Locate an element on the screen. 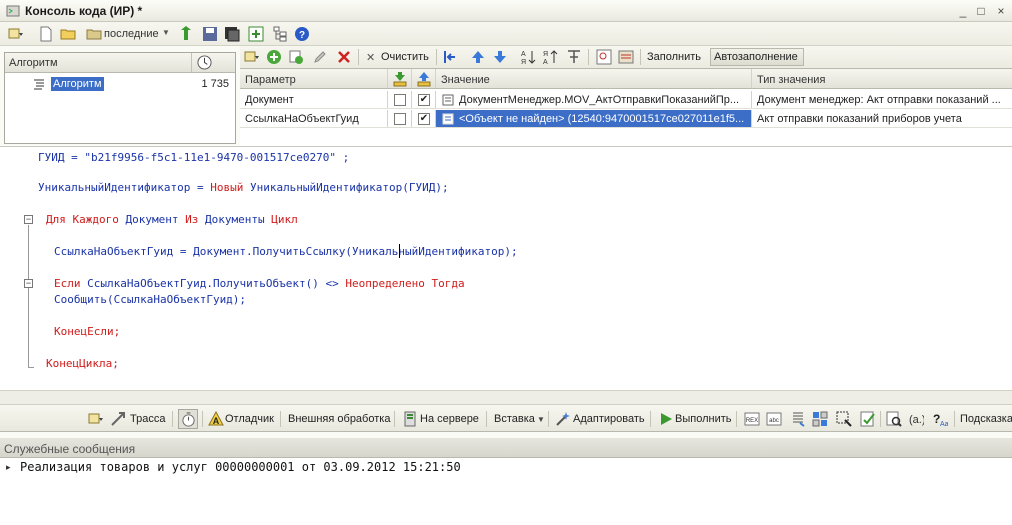 Image resolution: width=1012 pixels, height=525 pixels. move-up-icon is located at coordinates (478, 57).